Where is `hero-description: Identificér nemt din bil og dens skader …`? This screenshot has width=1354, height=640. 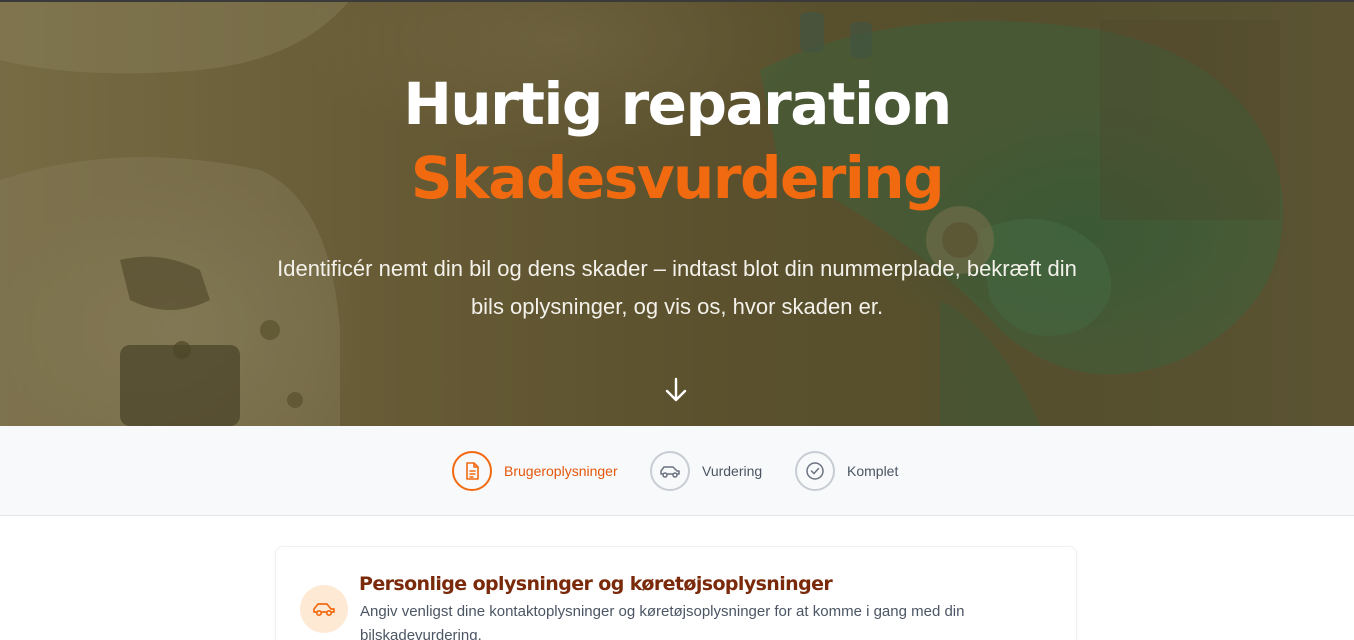 hero-description: Identificér nemt din bil og dens skader … is located at coordinates (677, 287).